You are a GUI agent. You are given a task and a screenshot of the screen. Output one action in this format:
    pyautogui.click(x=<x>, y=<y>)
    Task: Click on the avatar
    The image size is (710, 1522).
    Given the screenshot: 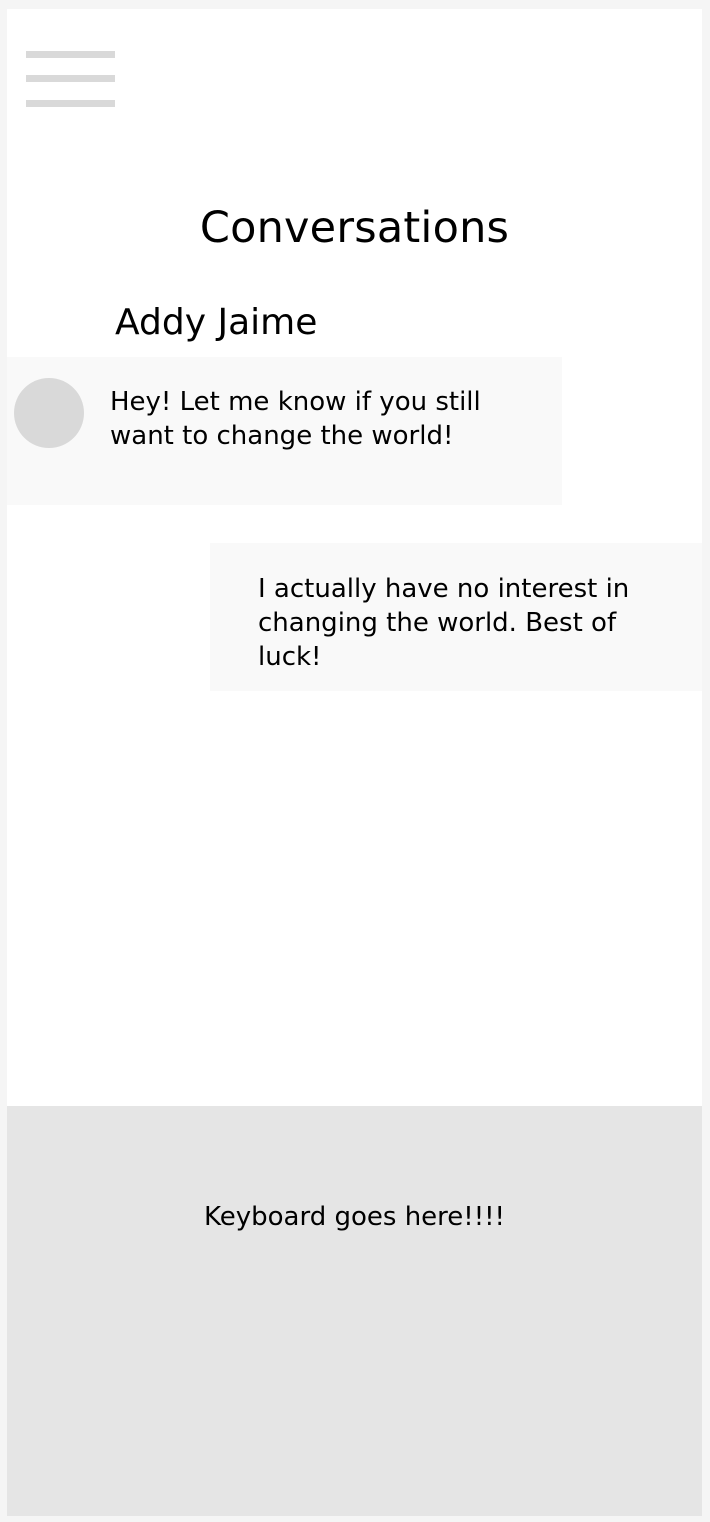 What is the action you would take?
    pyautogui.click(x=49, y=413)
    